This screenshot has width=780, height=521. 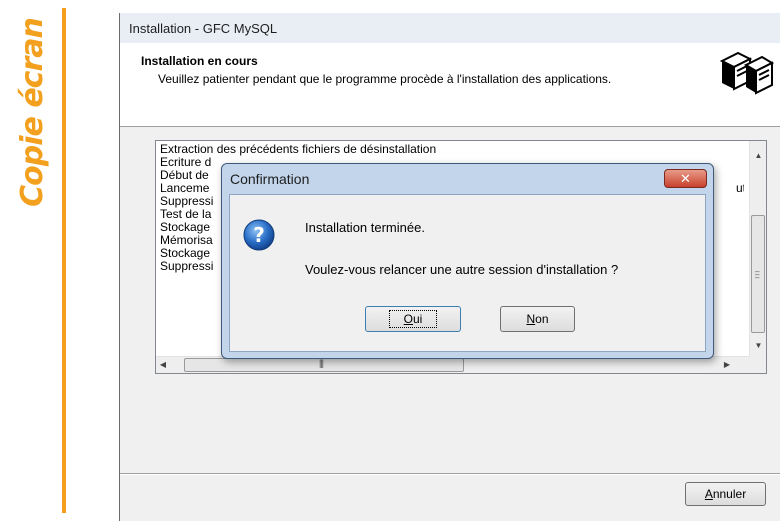 I want to click on vertical-scroll-thumb: – – –, so click(x=758, y=274).